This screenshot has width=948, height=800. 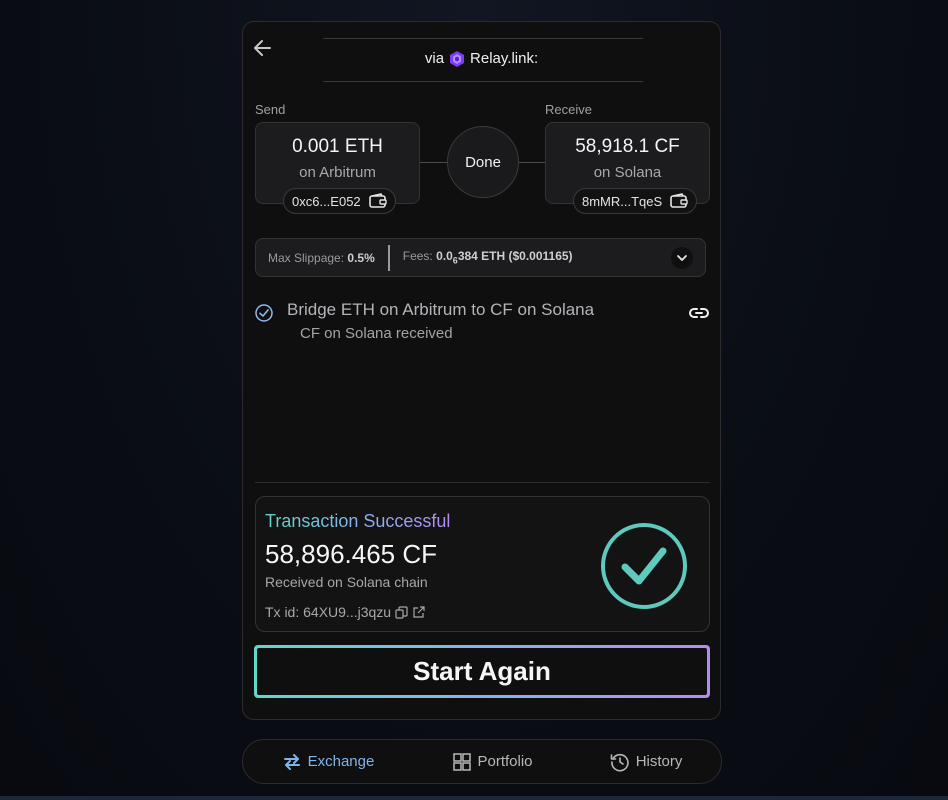 What do you see at coordinates (337, 146) in the screenshot?
I see `send-amount: 0.001 ETH` at bounding box center [337, 146].